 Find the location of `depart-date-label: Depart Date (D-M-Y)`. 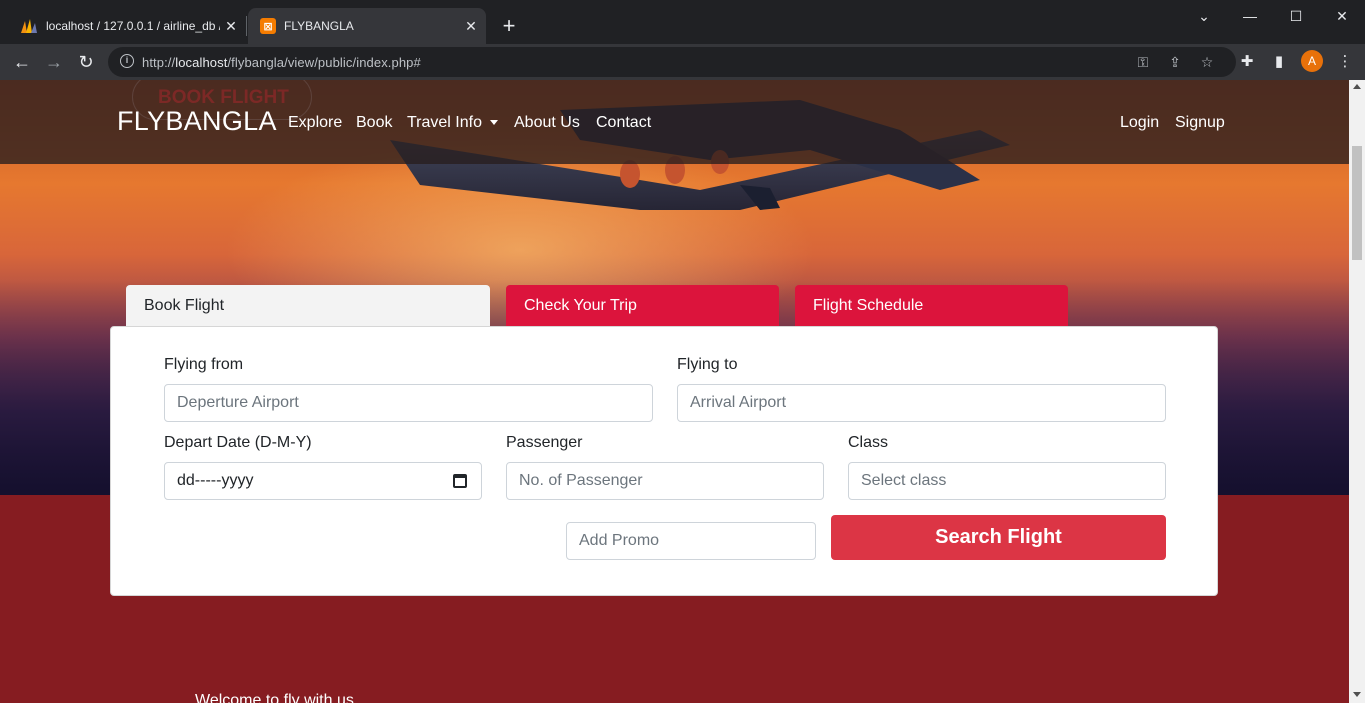

depart-date-label: Depart Date (D-M-Y) is located at coordinates (238, 442).